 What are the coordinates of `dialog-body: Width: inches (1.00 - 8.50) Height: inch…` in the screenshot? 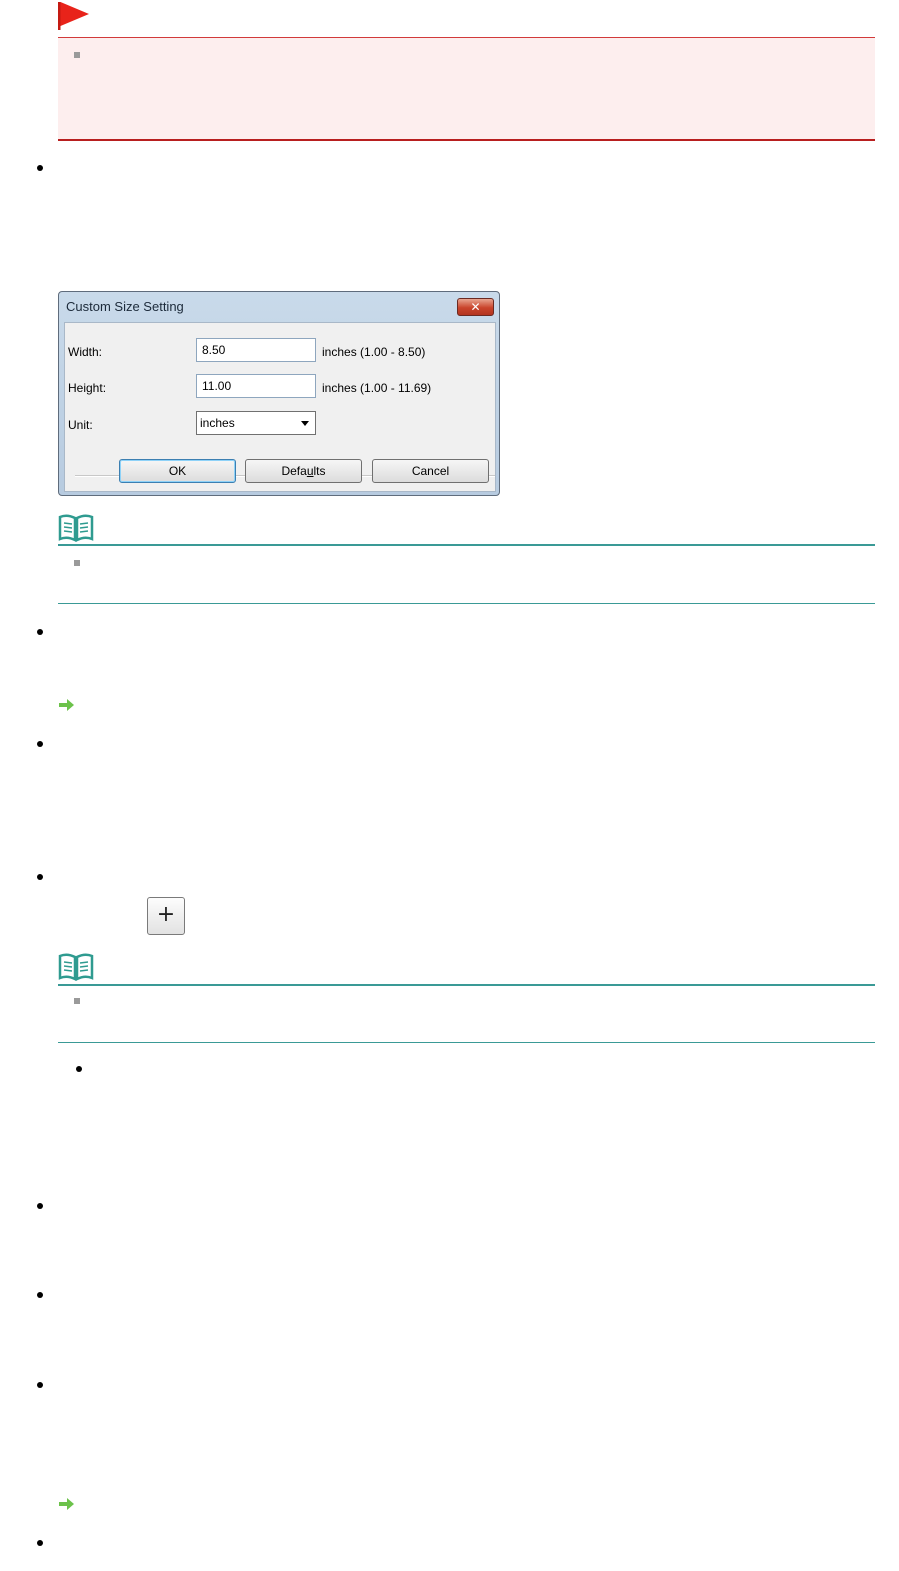 It's located at (280, 407).